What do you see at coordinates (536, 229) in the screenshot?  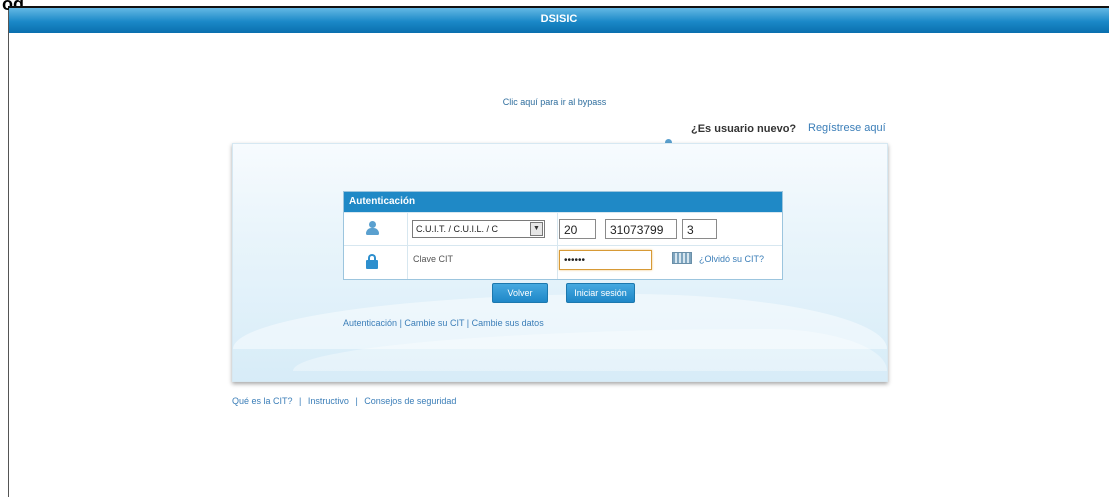 I see `dropdown-arrow-icon: ▼` at bounding box center [536, 229].